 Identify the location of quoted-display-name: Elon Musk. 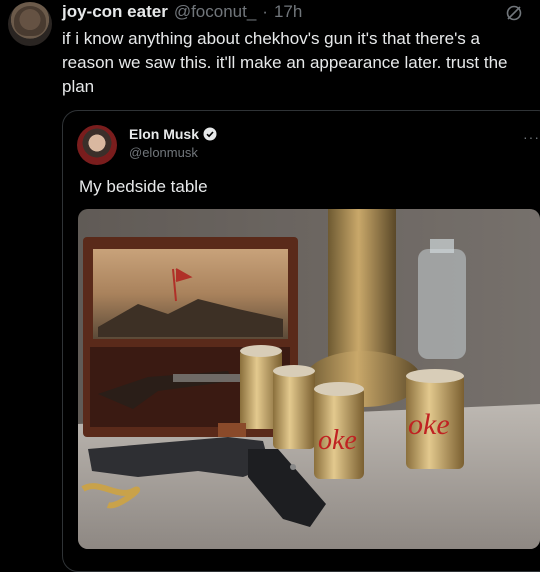
(164, 134).